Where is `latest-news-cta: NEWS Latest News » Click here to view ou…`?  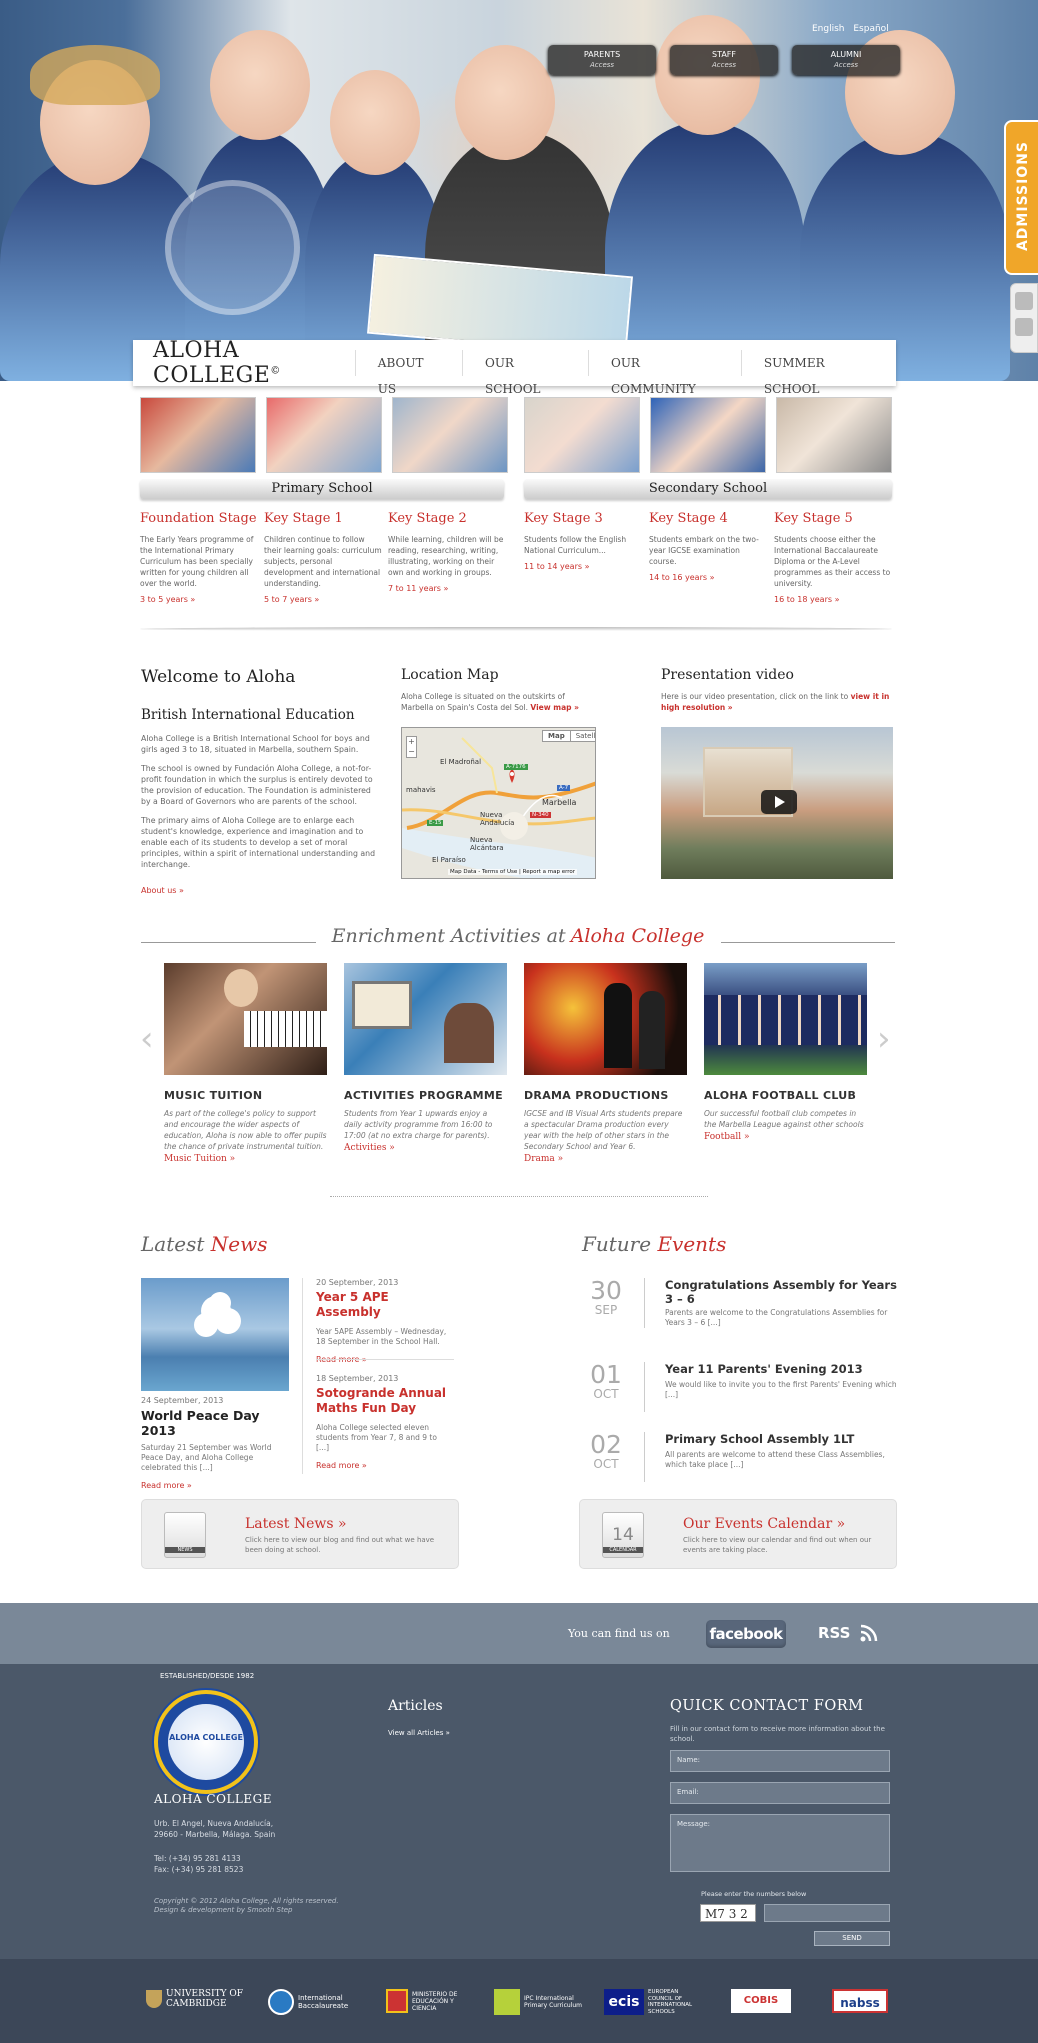
latest-news-cta: NEWS Latest News » Click here to view ou… is located at coordinates (300, 1534).